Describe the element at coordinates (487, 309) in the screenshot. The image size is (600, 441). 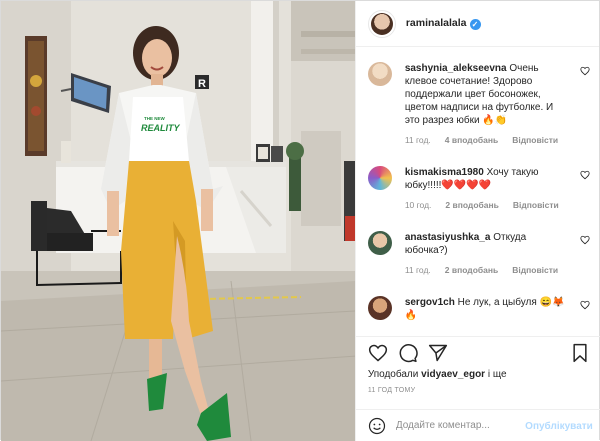
I see `comment-body: sergov1ch Не лук, а цыбуля 😄🦊🔥` at that location.